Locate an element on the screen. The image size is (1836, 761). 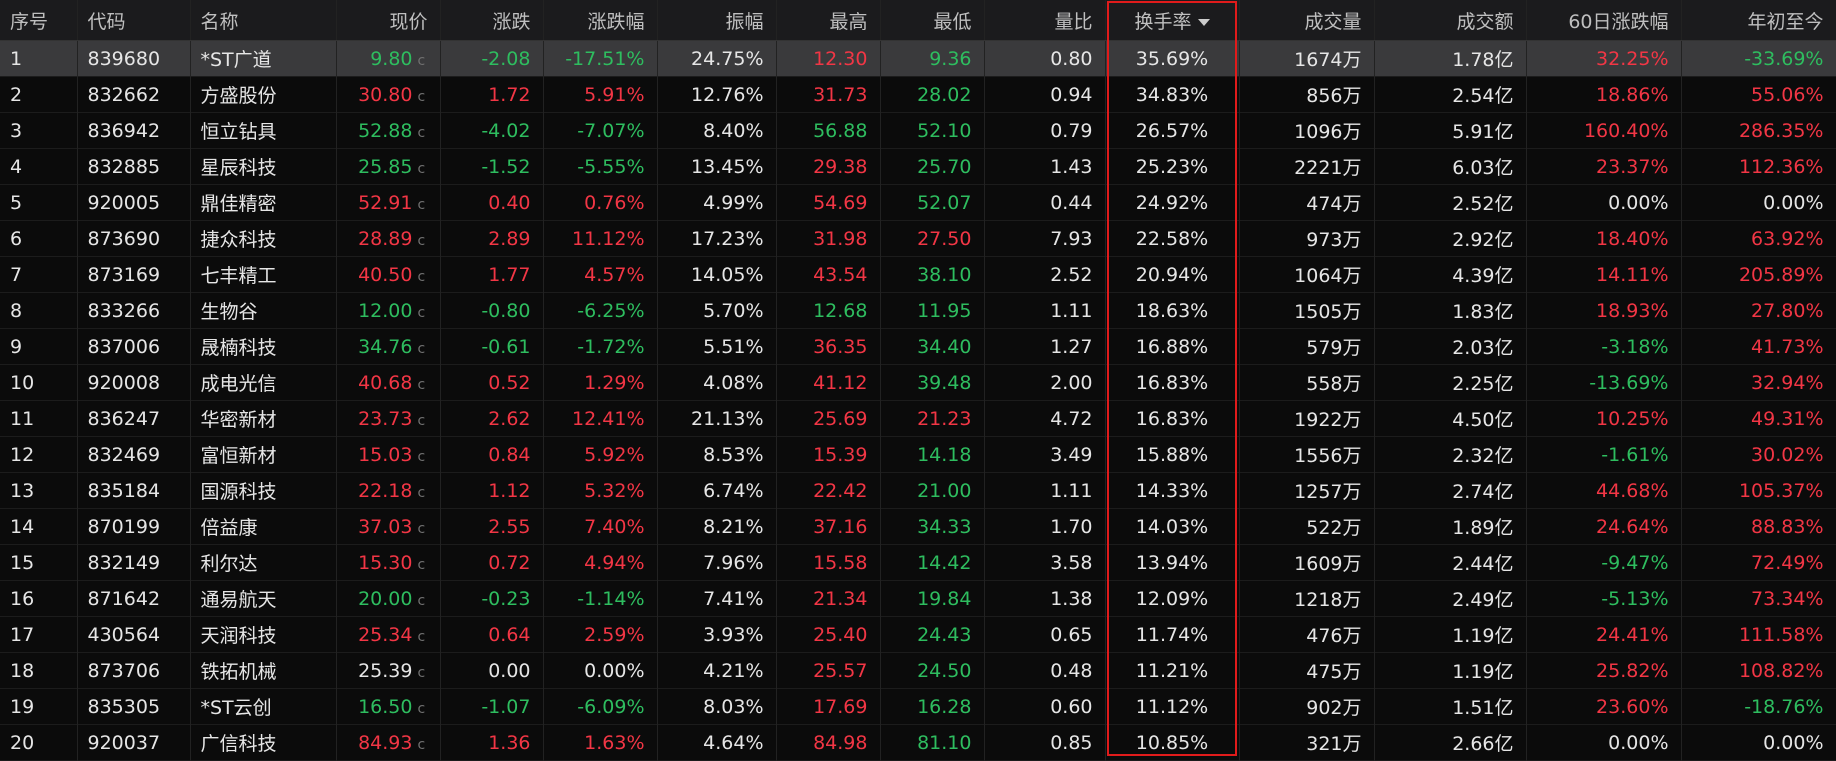
cell-code-value: 836247 is located at coordinates (124, 418).